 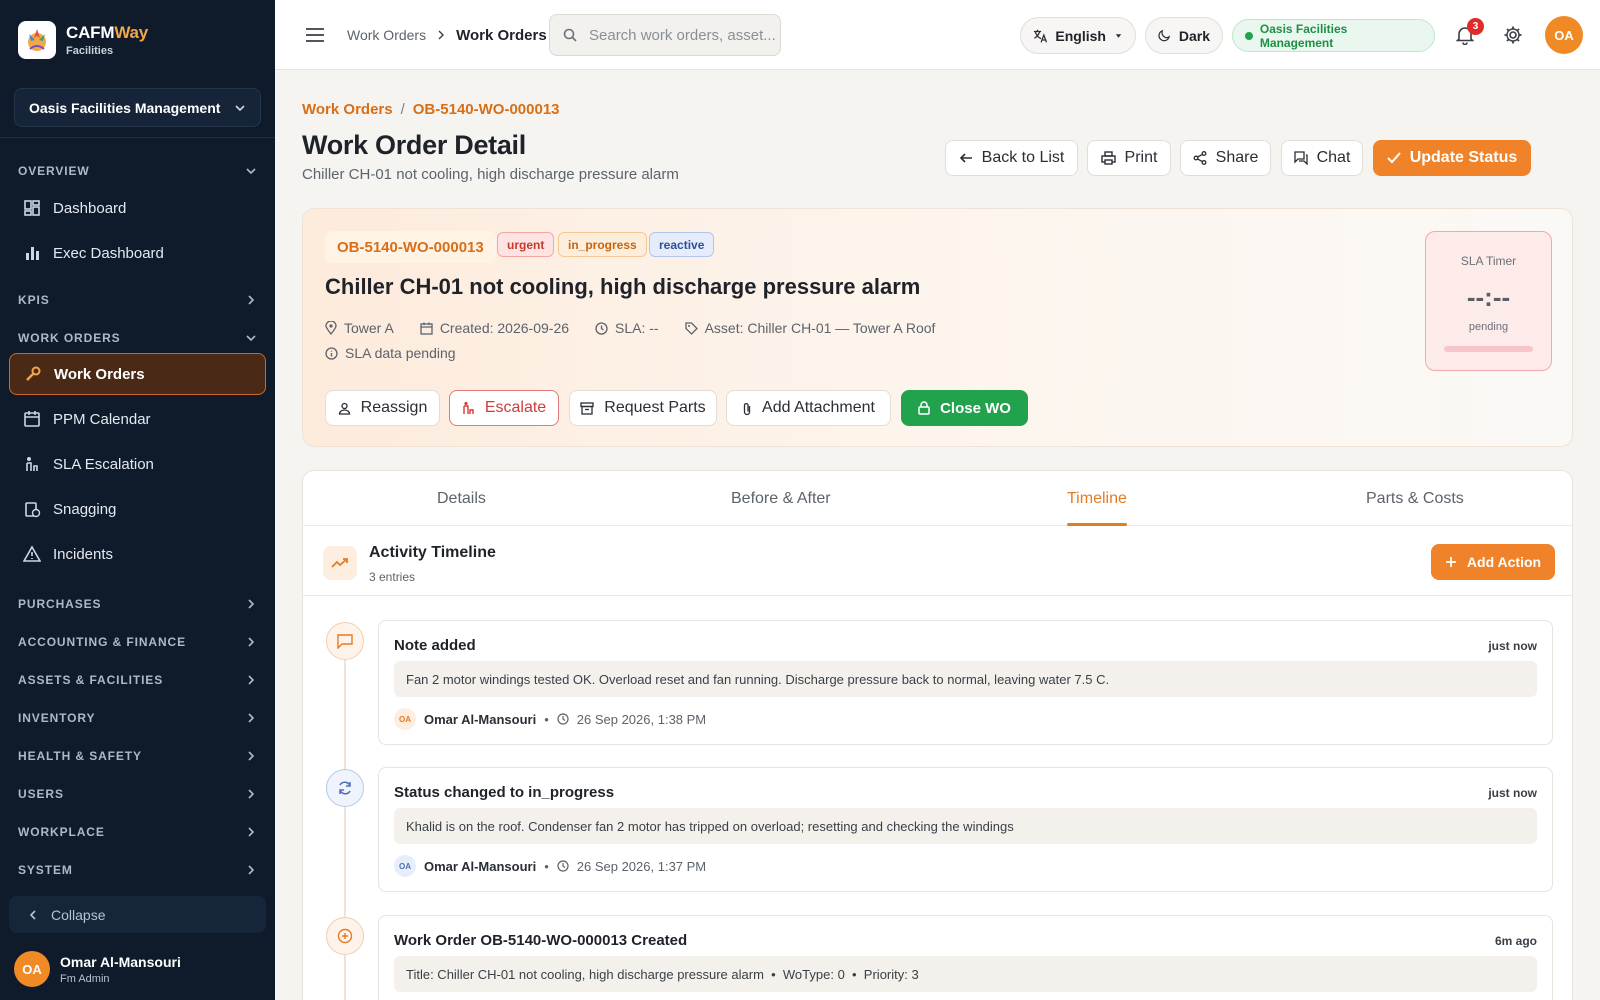 I want to click on moon-icon, so click(x=1164, y=35).